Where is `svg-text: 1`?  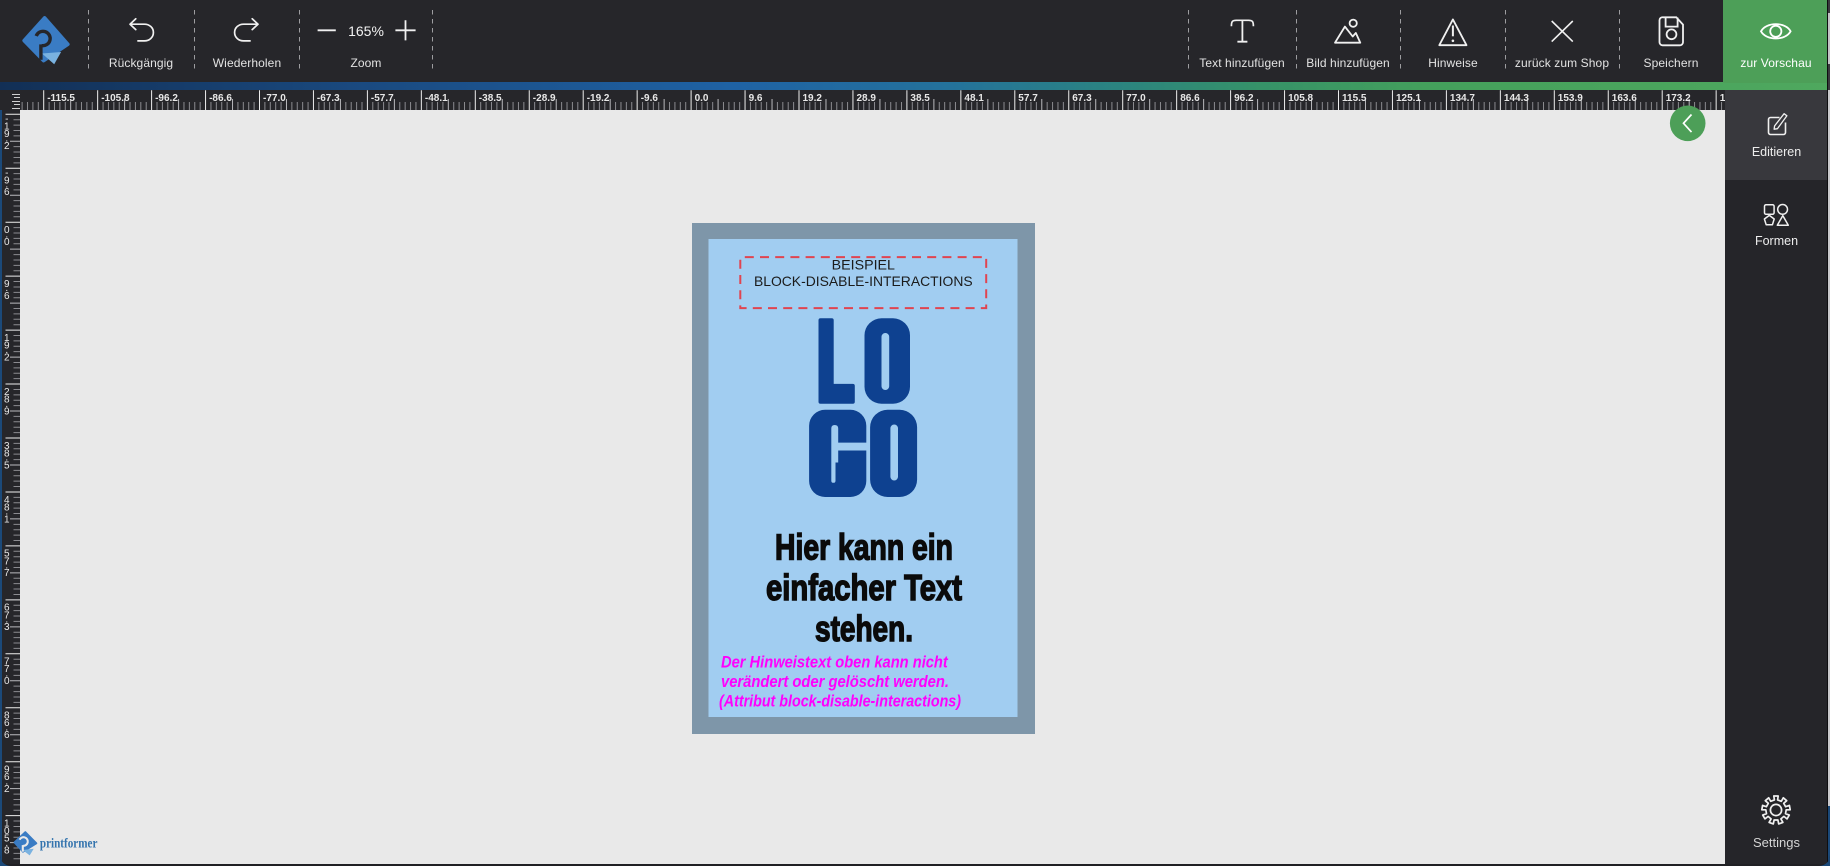
svg-text: 1 is located at coordinates (7, 519).